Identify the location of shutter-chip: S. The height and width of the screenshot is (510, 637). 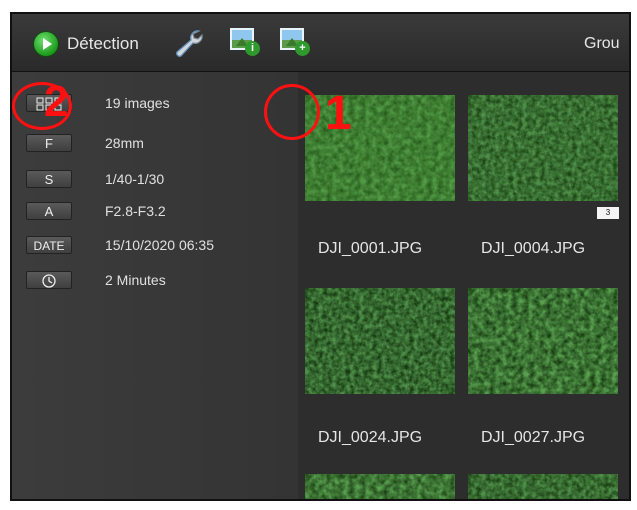
(49, 179).